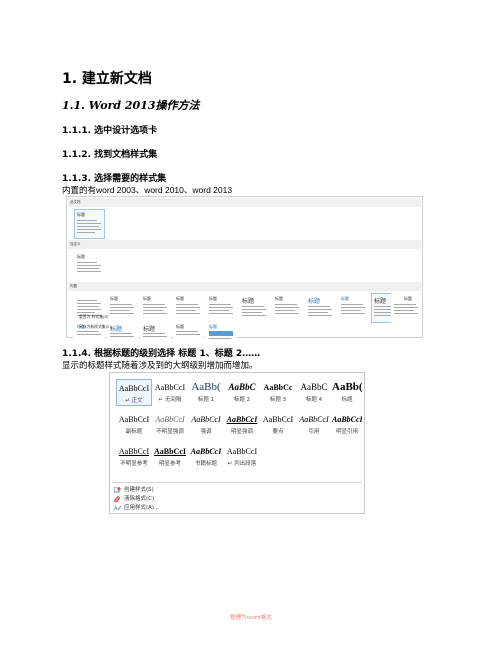 Image resolution: width=502 pixels, height=649 pixels. Describe the element at coordinates (241, 432) in the screenshot. I see `style-name: 明显强调` at that location.